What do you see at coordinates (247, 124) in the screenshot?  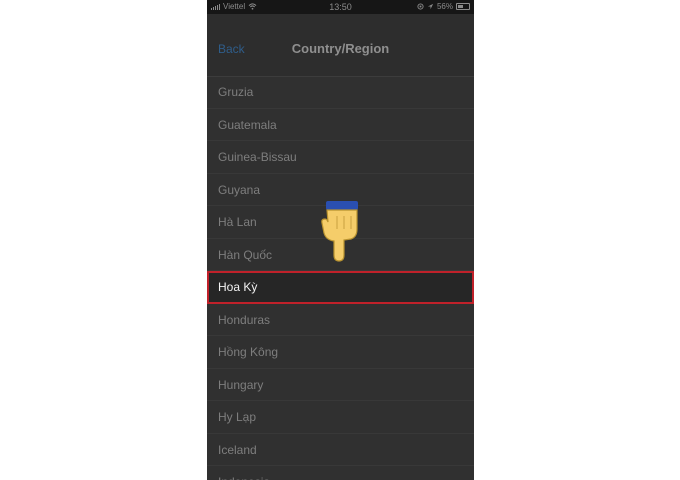 I see `country-label: Guatemala` at bounding box center [247, 124].